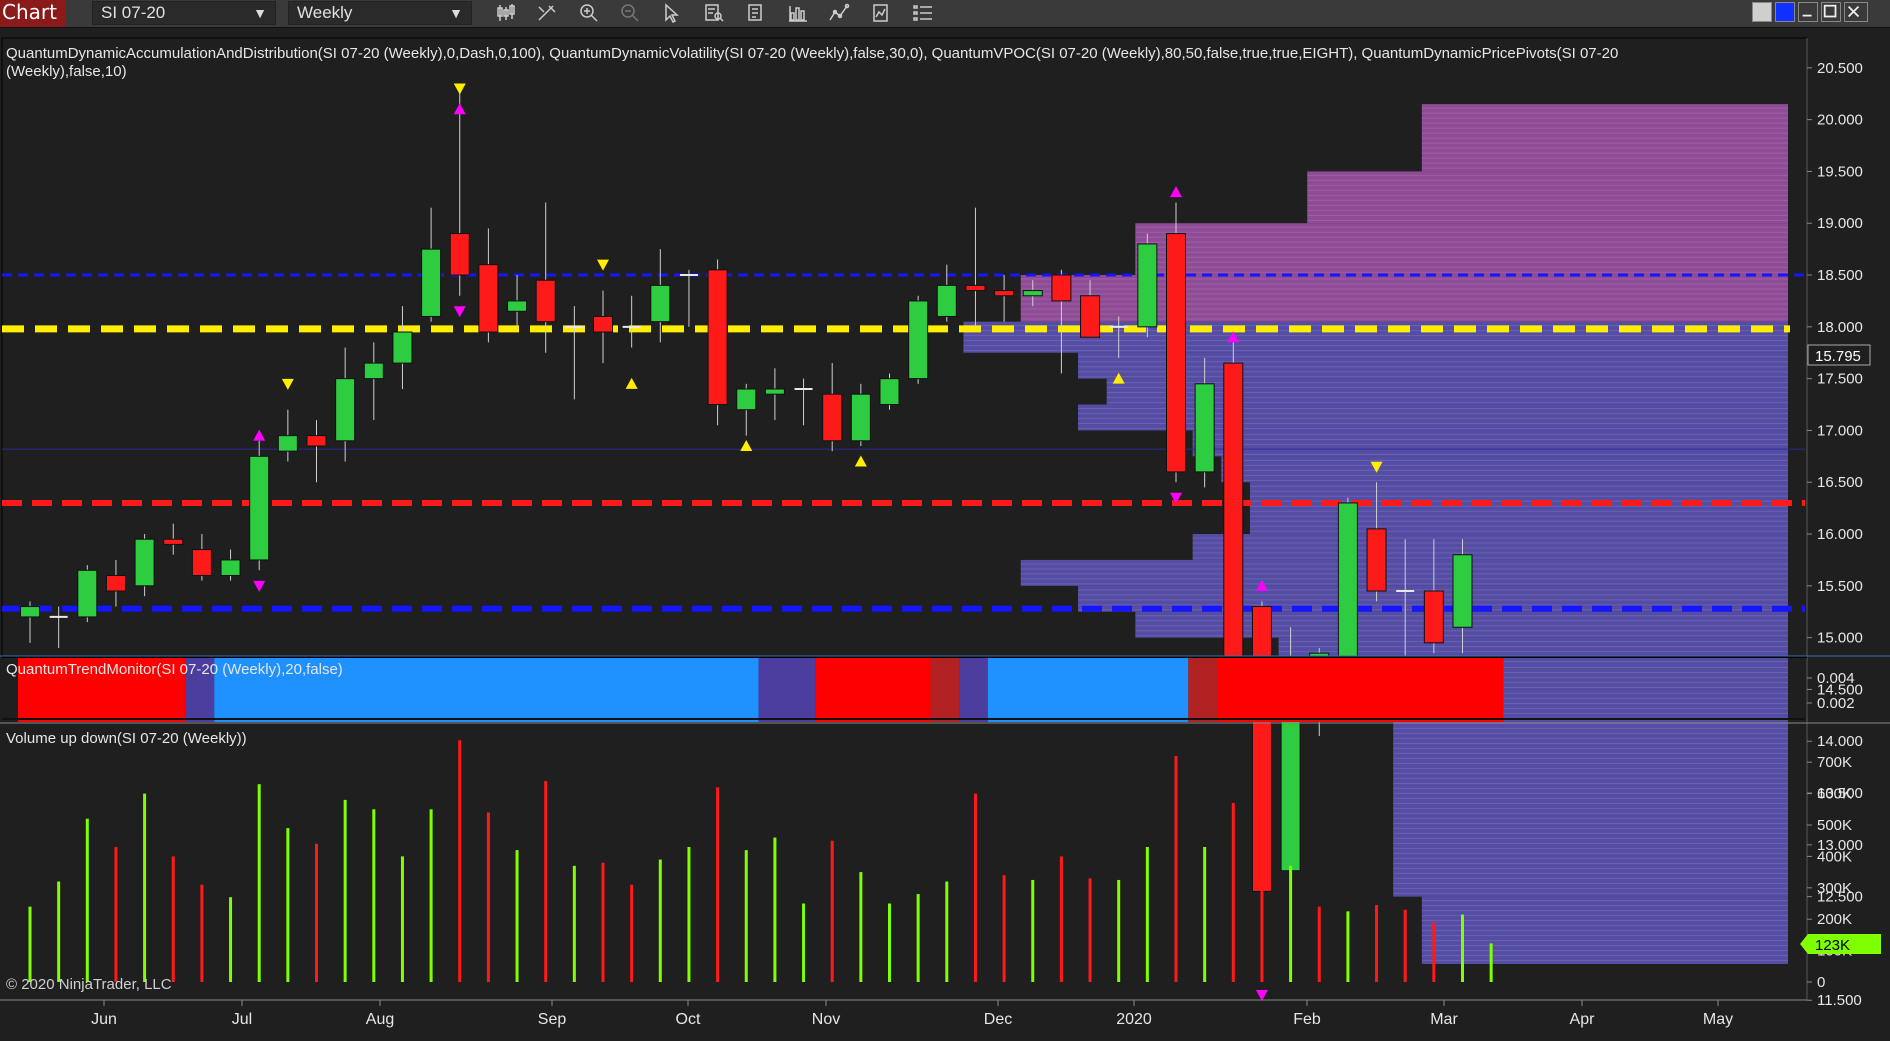 The image size is (1890, 1041). Describe the element at coordinates (1840, 327) in the screenshot. I see `price-tick-label: 18.000` at that location.